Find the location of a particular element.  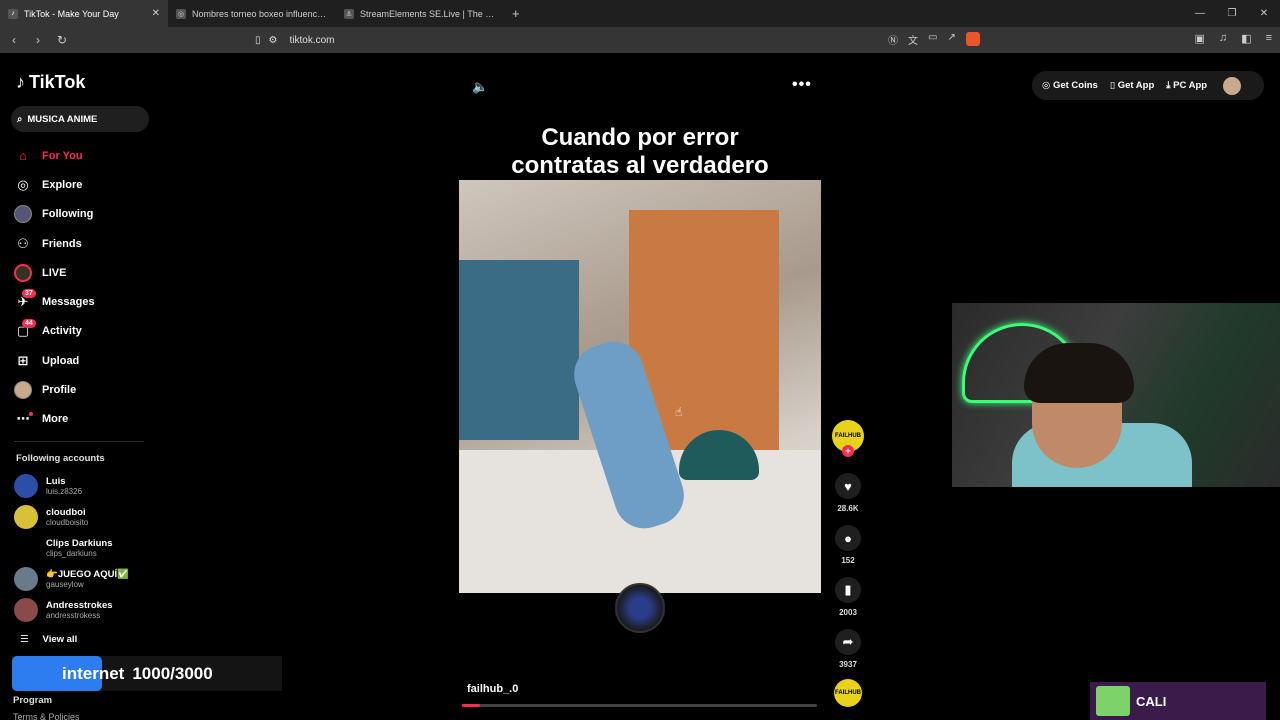

caption-line: Cuando por error is located at coordinates (640, 137).